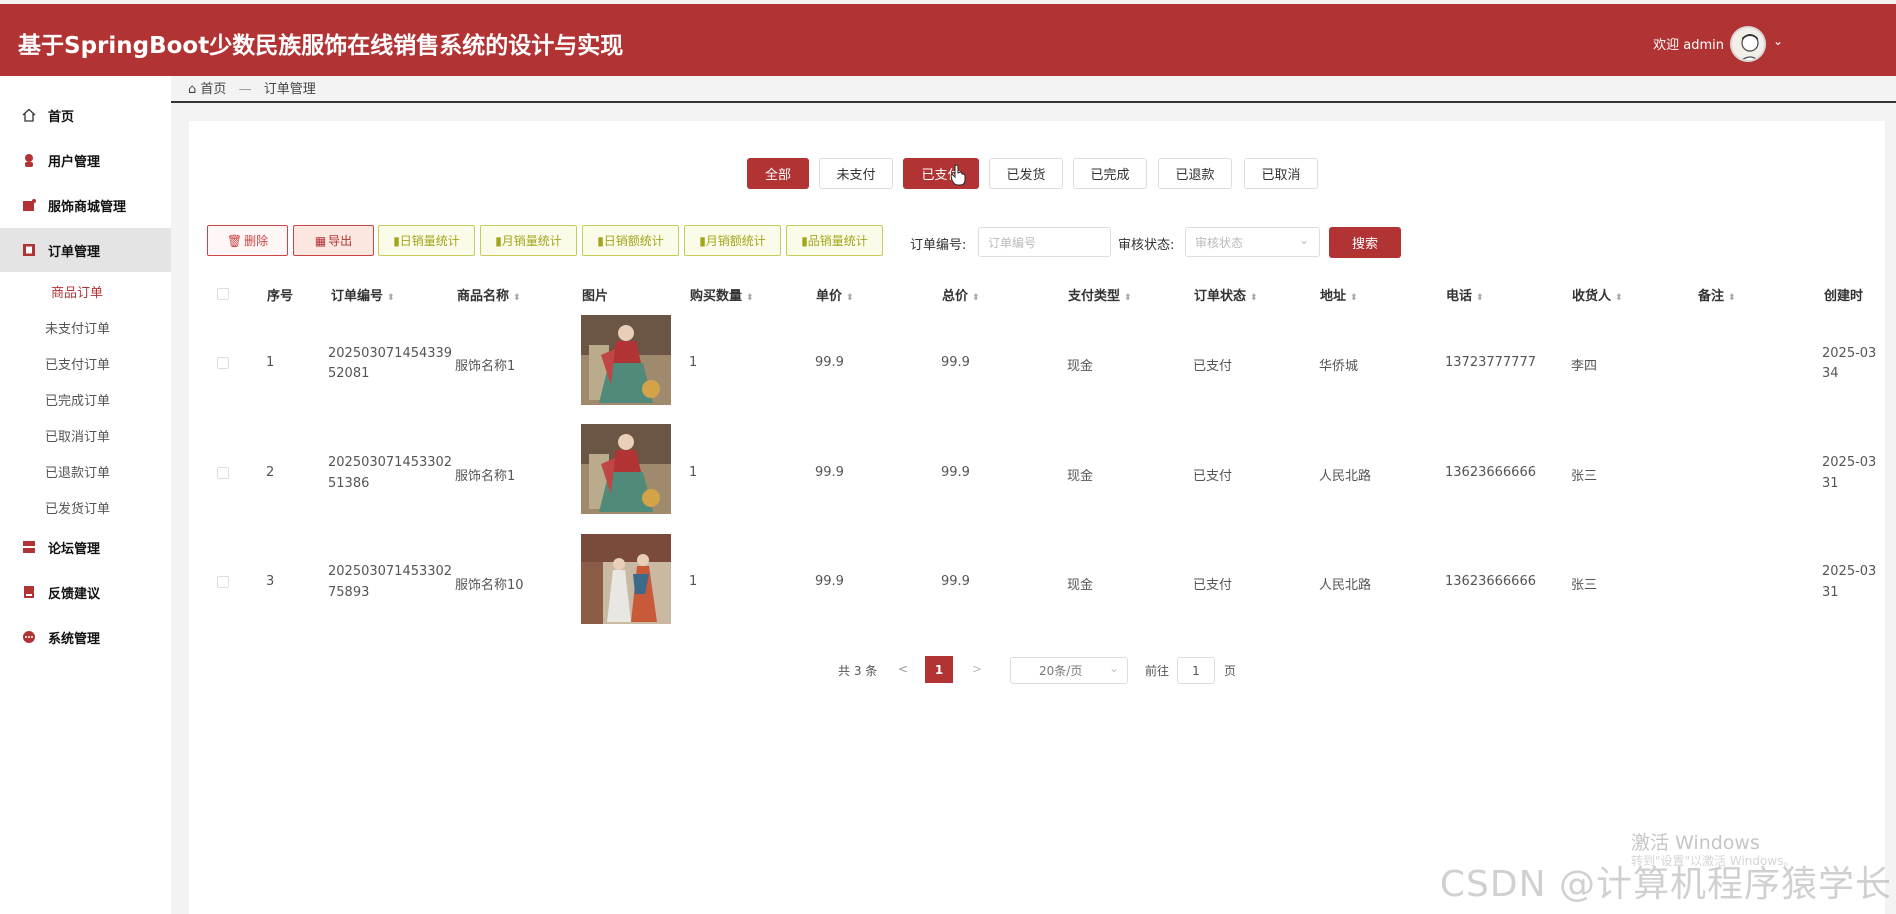 Image resolution: width=1896 pixels, height=914 pixels. I want to click on windows-activation-title: 激活 Windows, so click(1695, 843).